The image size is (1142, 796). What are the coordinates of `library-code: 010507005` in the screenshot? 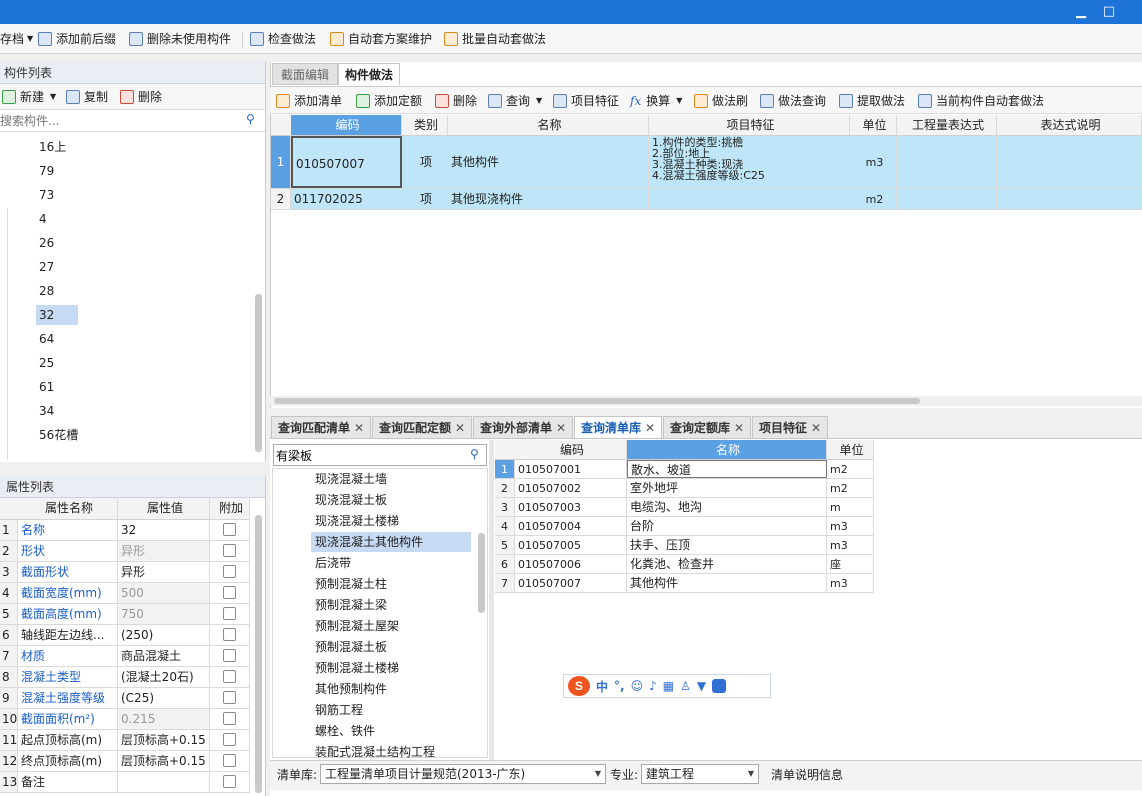 It's located at (571, 545).